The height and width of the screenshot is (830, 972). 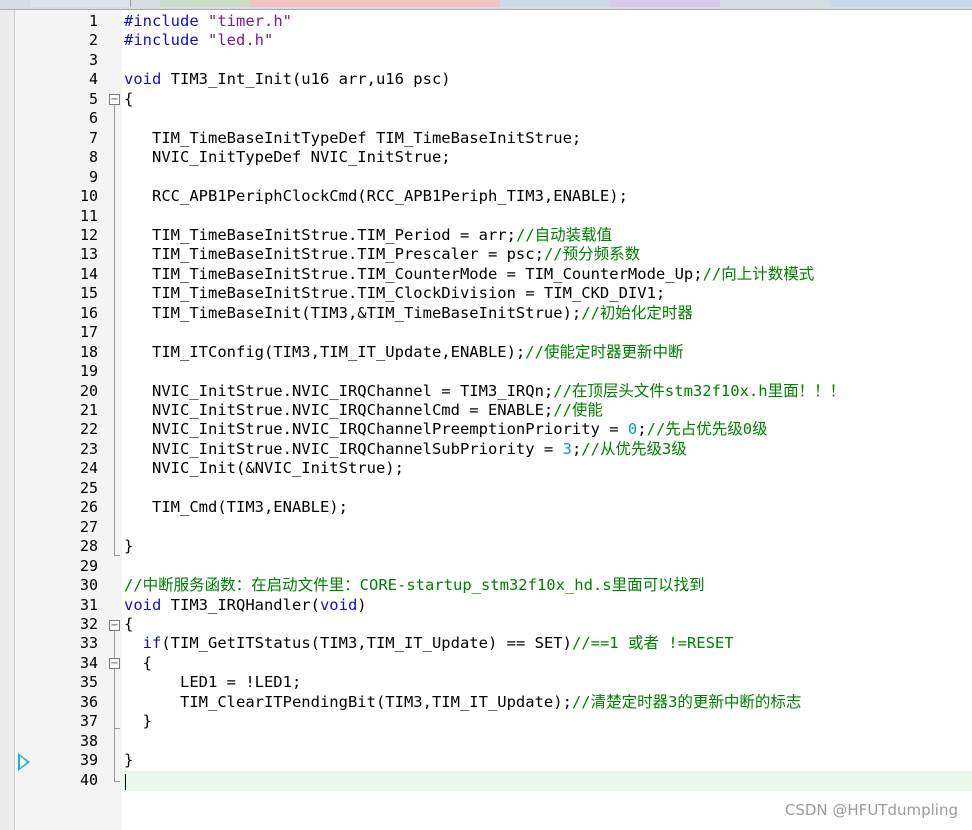 I want to click on line-number: 40, so click(x=88, y=779).